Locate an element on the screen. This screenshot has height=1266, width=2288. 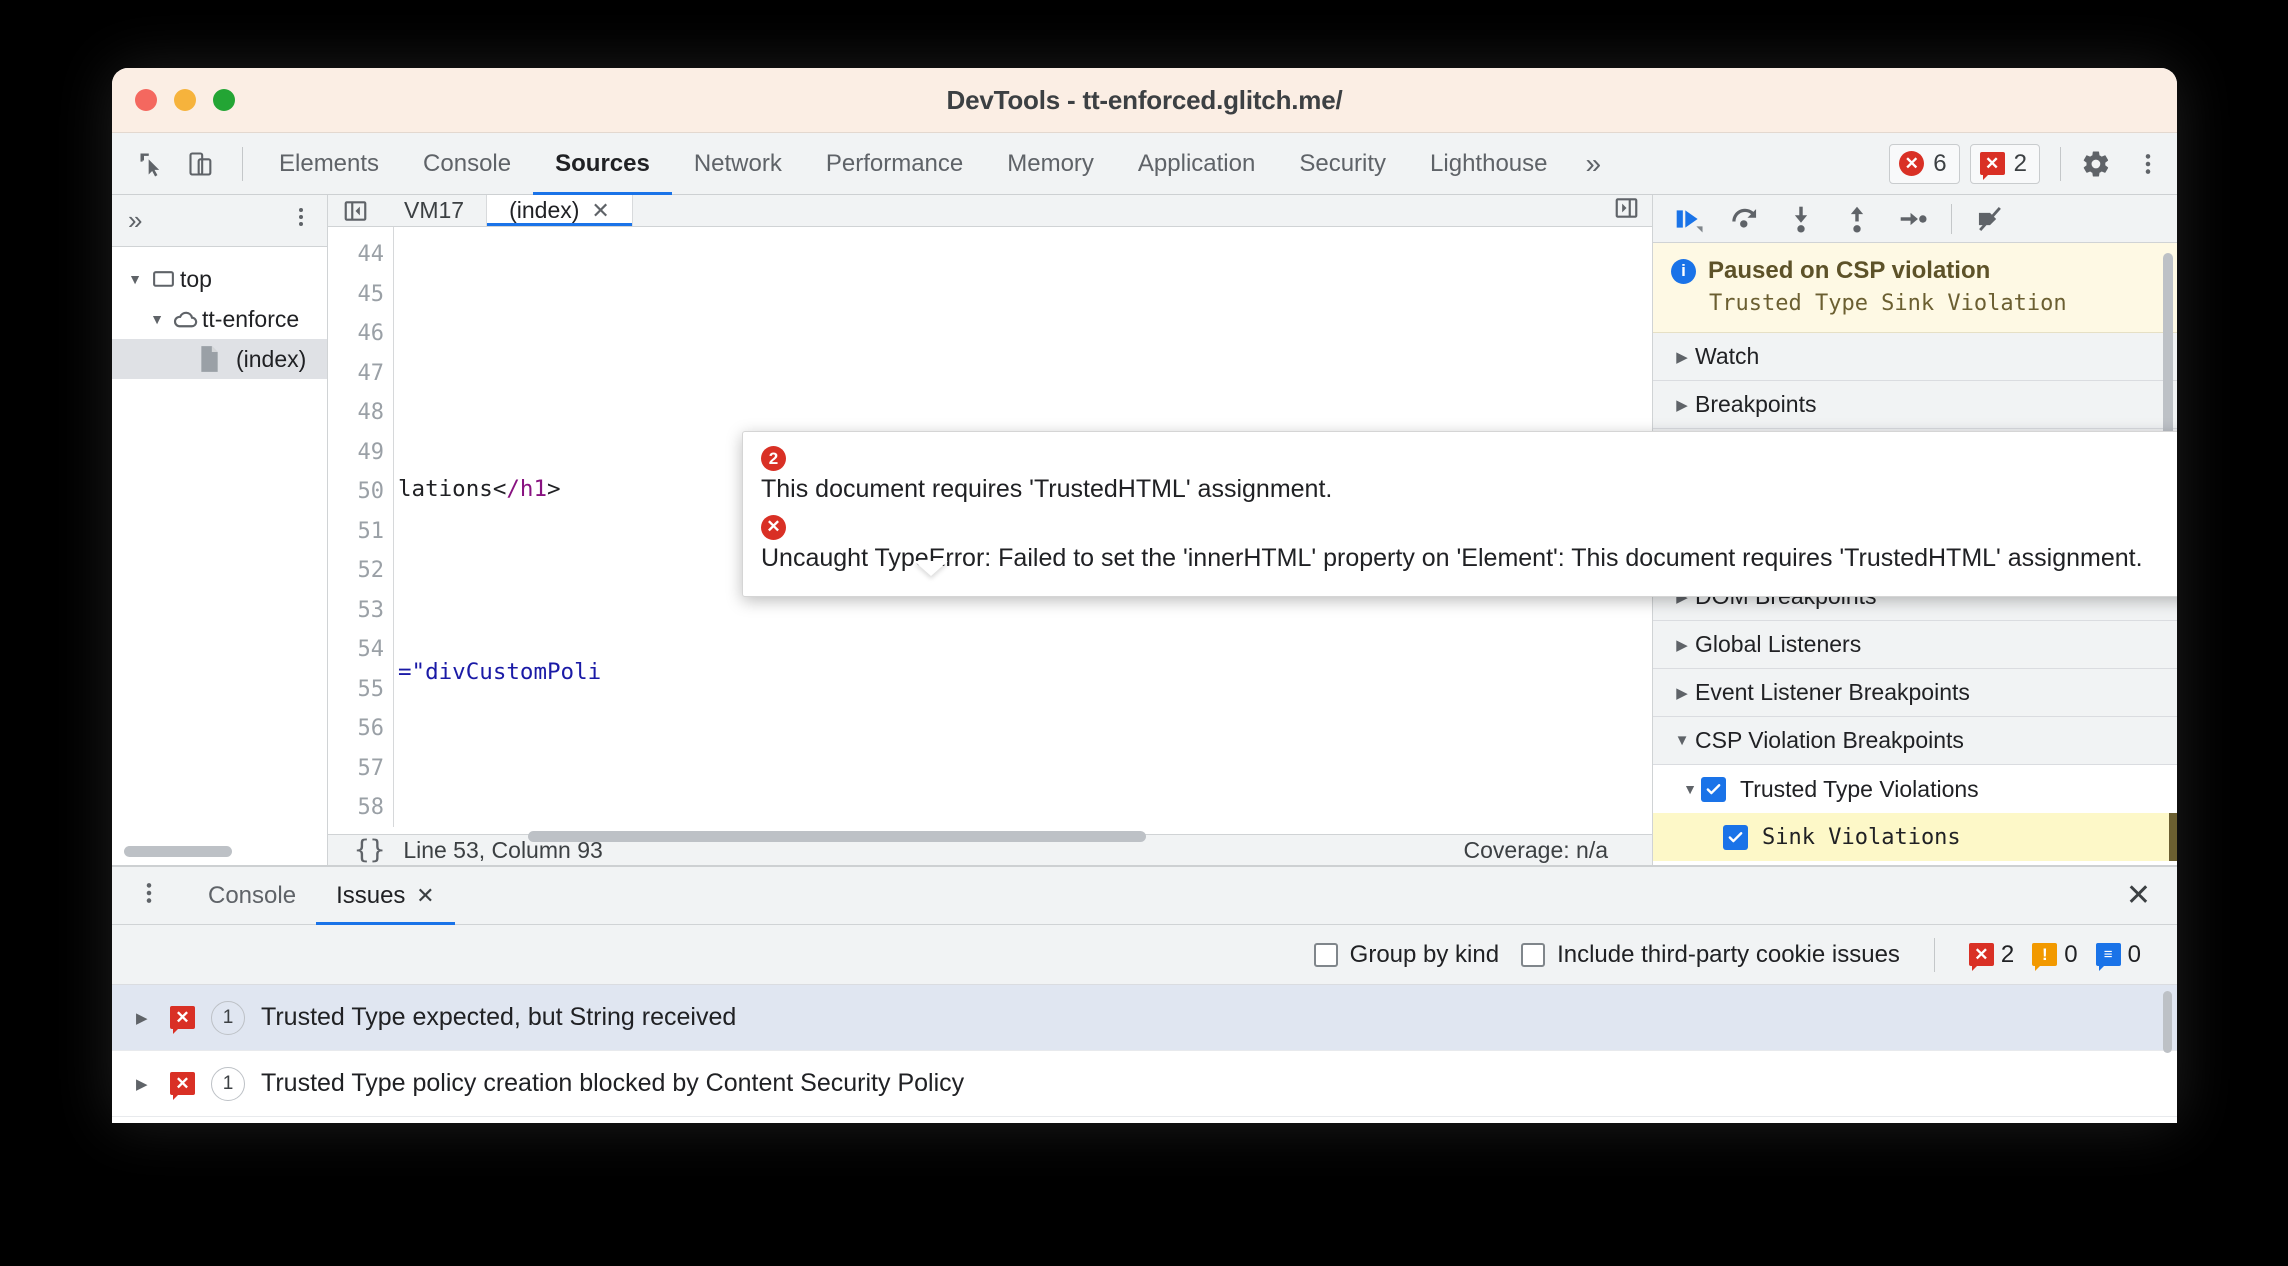
tree-item-top: ▼ top is located at coordinates (219, 279).